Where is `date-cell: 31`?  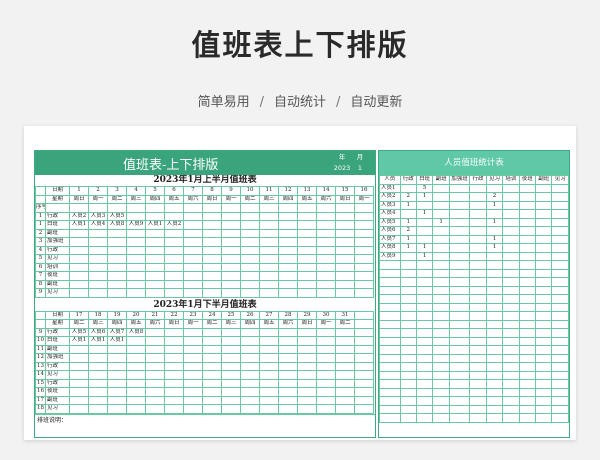
date-cell: 31 is located at coordinates (345, 315).